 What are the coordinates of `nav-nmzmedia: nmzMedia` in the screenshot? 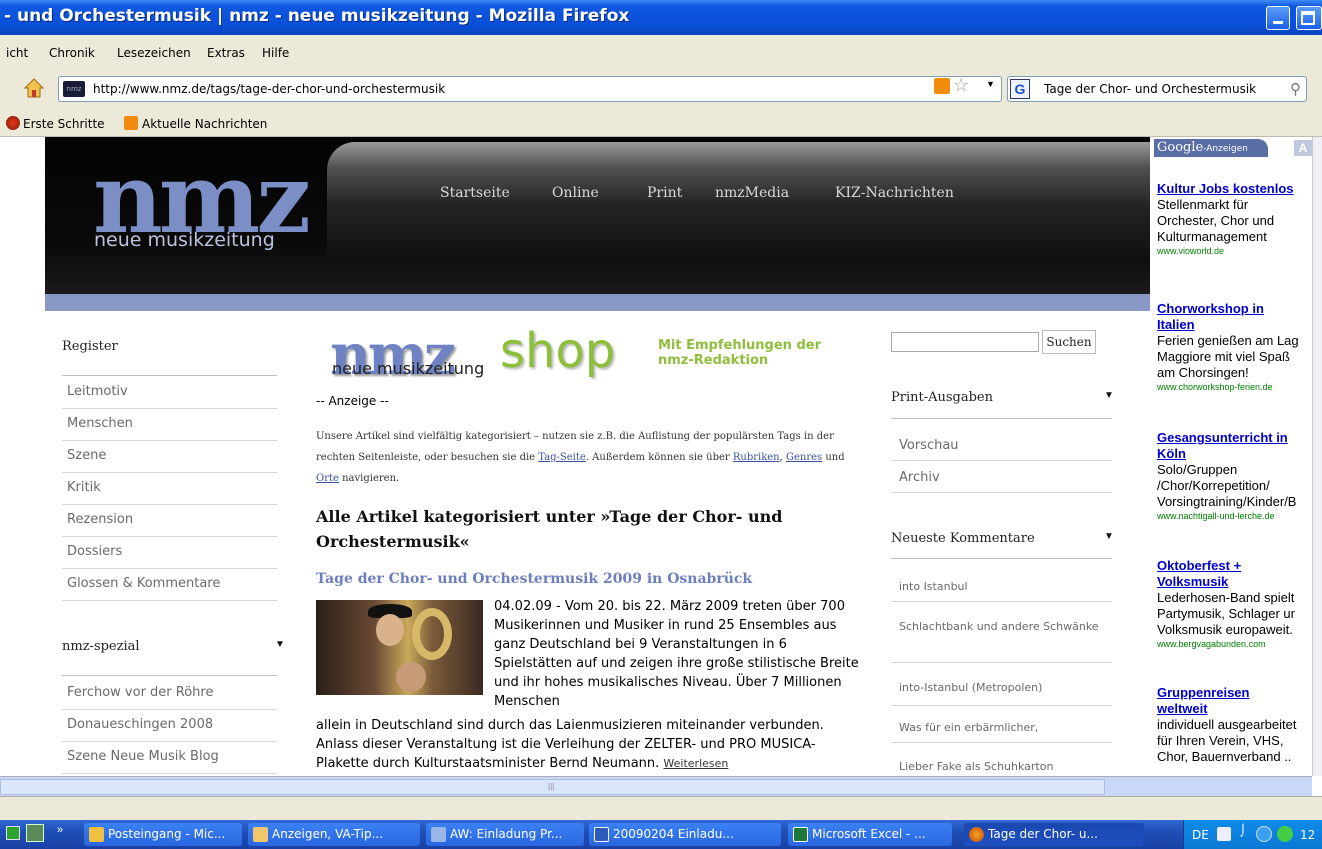 It's located at (752, 193).